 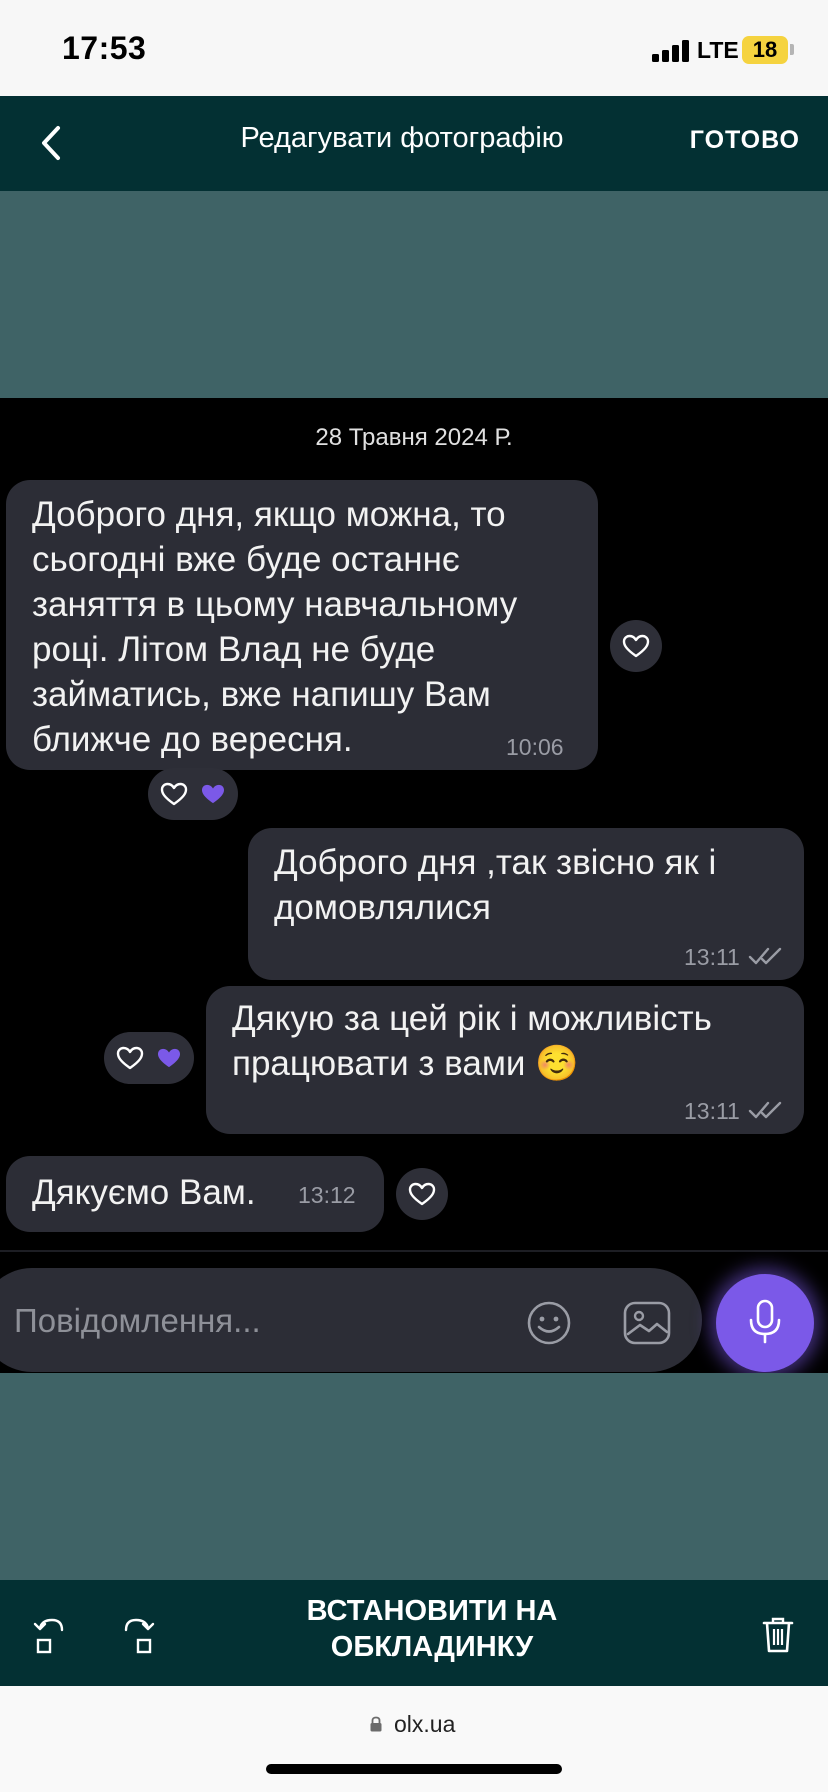 What do you see at coordinates (740, 140) in the screenshot?
I see `done-button: ГОТОВО` at bounding box center [740, 140].